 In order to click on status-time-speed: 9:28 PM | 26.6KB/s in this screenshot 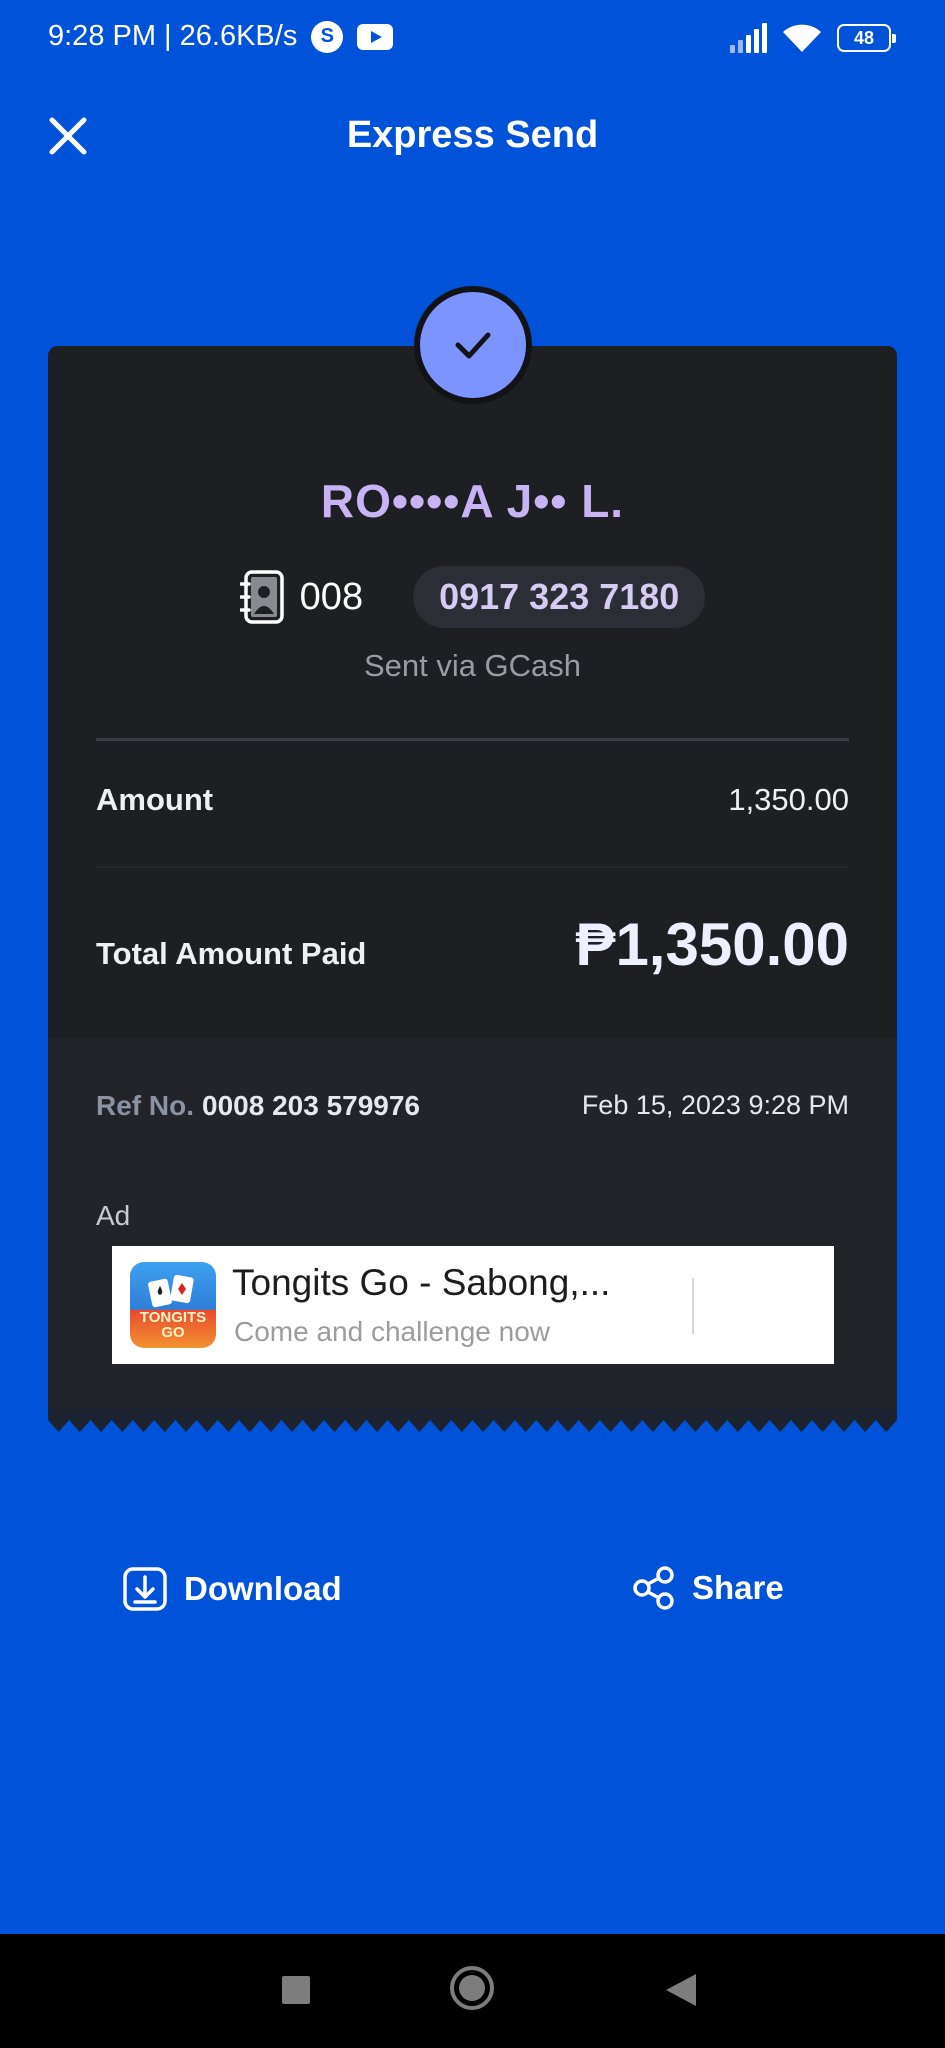, I will do `click(173, 36)`.